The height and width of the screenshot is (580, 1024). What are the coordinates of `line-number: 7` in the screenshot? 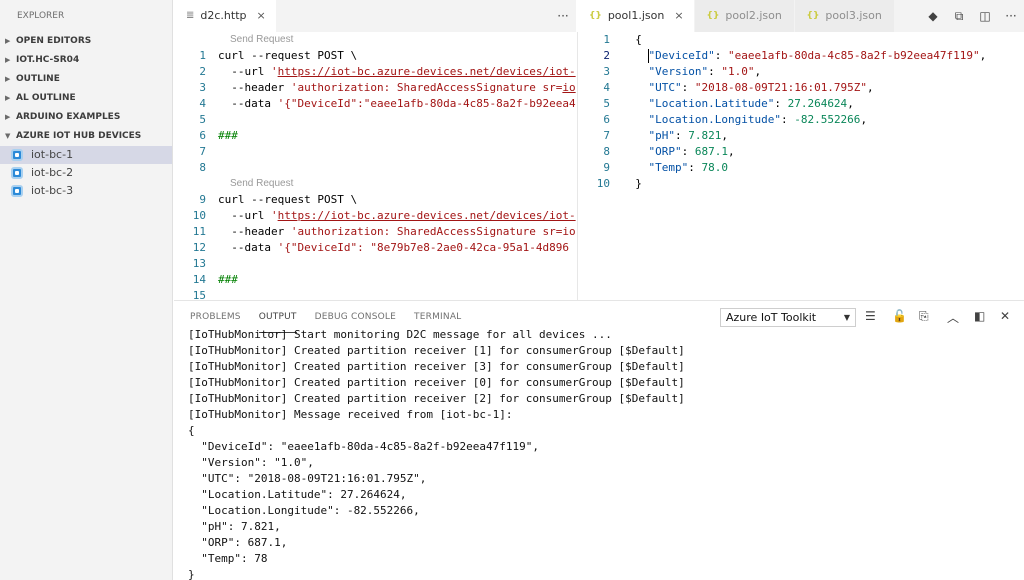 It's located at (606, 135).